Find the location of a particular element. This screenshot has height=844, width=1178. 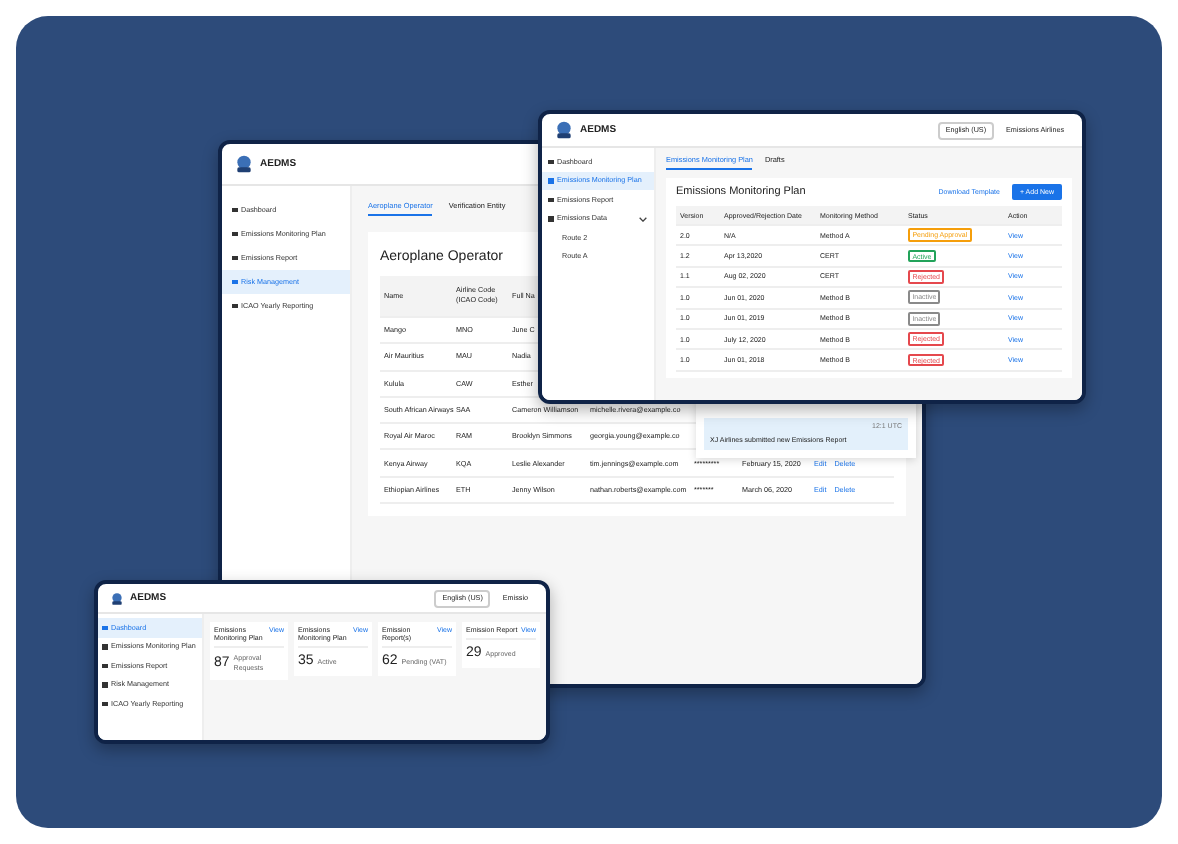

chevron-icon is located at coordinates (643, 218).